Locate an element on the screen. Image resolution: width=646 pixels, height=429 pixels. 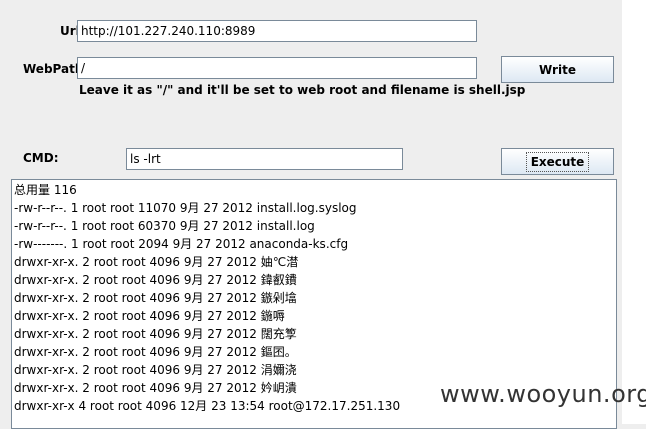
webpath-input: / is located at coordinates (277, 68).